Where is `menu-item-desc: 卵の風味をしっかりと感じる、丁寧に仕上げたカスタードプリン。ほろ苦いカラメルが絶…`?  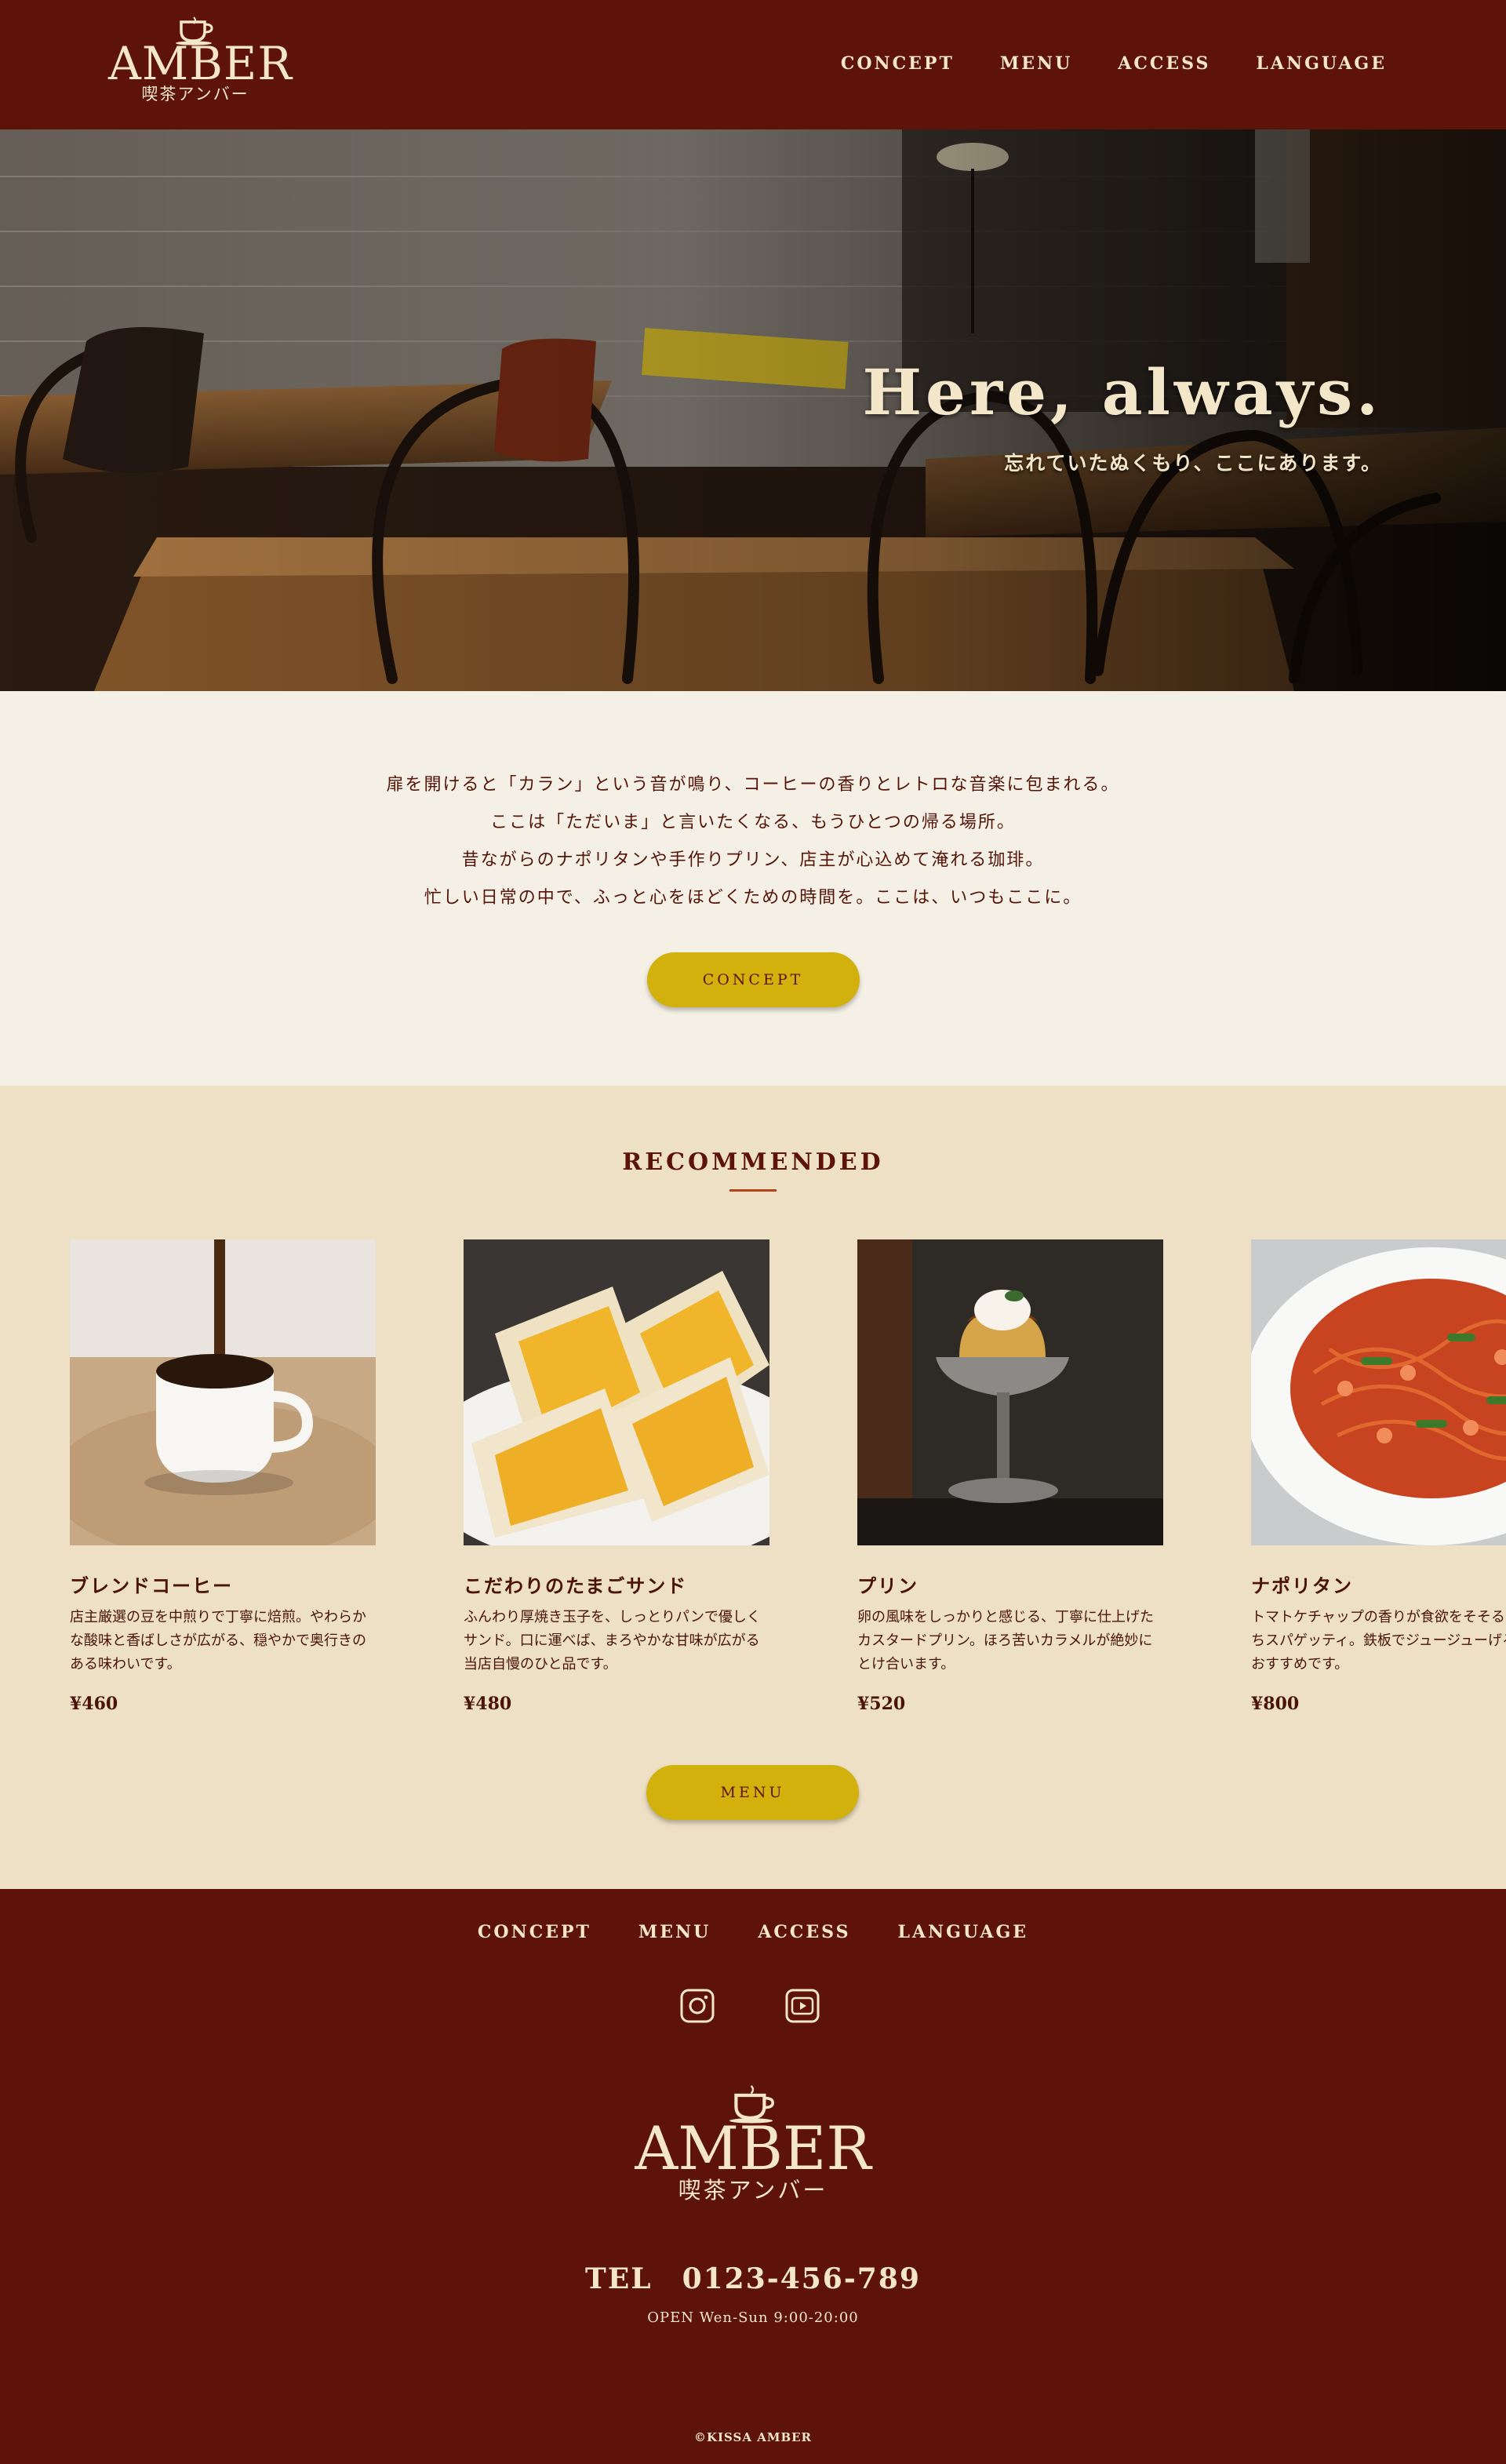 menu-item-desc: 卵の風味をしっかりと感じる、丁寧に仕上げたカスタードプリン。ほろ苦いカラメルが絶… is located at coordinates (1005, 1640).